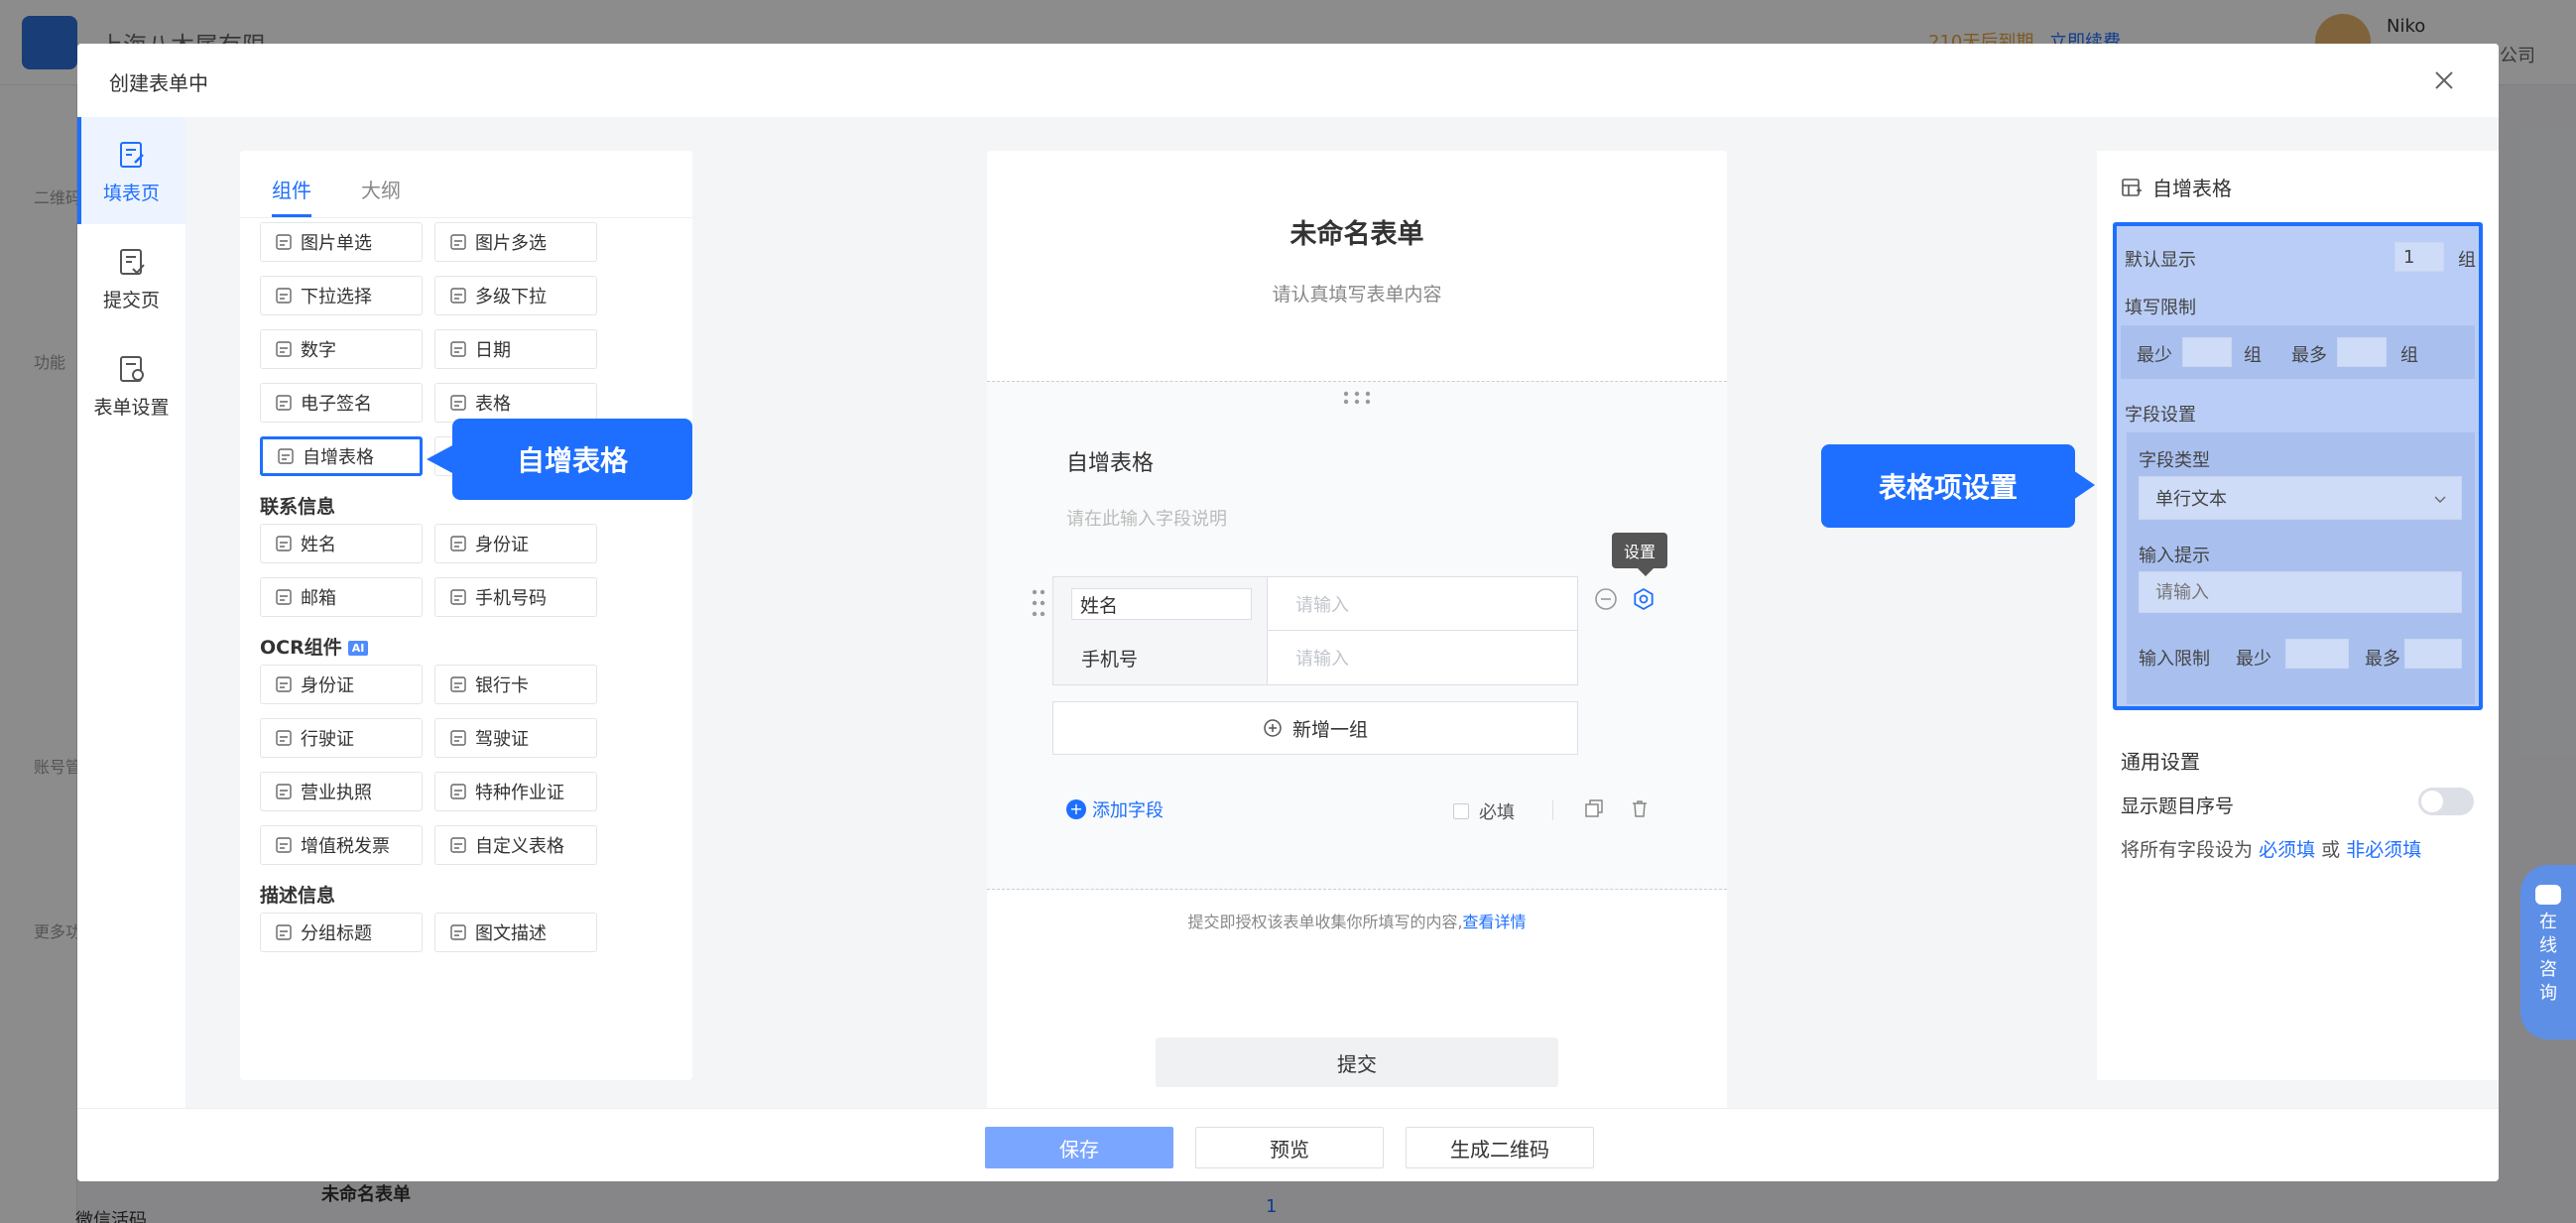  I want to click on plus-circle-icon, so click(1273, 728).